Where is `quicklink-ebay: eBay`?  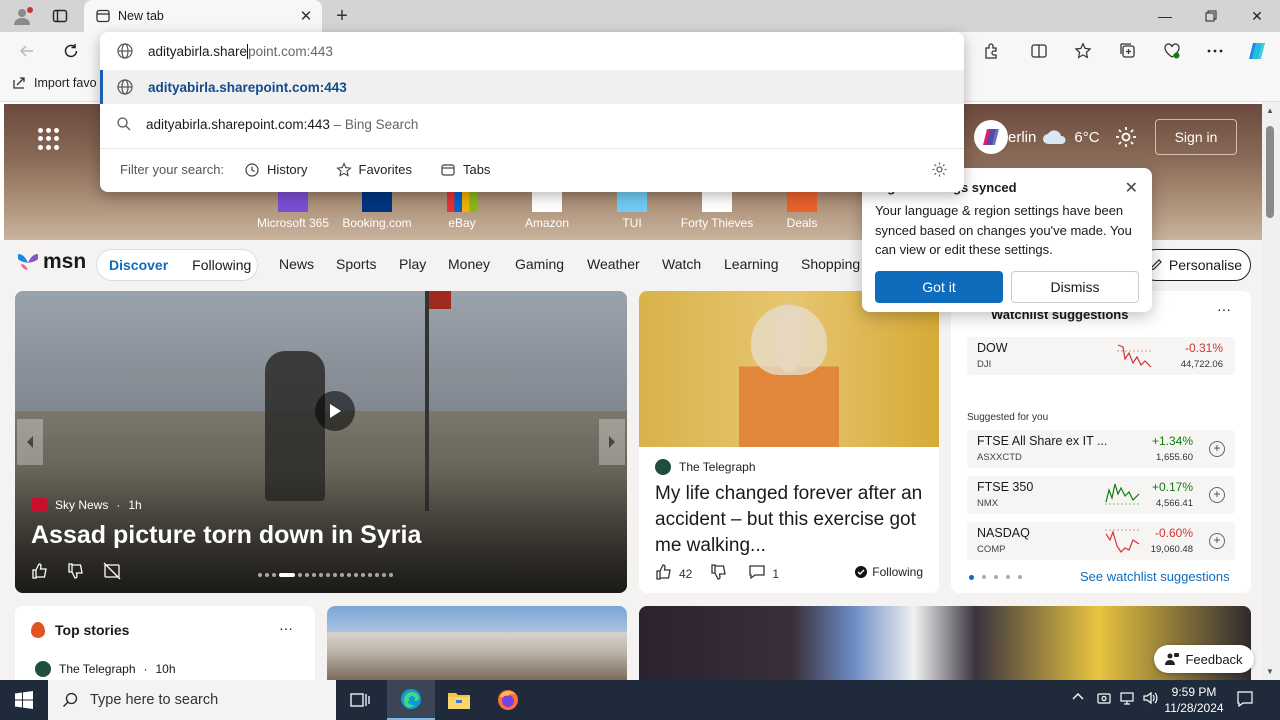
quicklink-ebay: eBay is located at coordinates (462, 208).